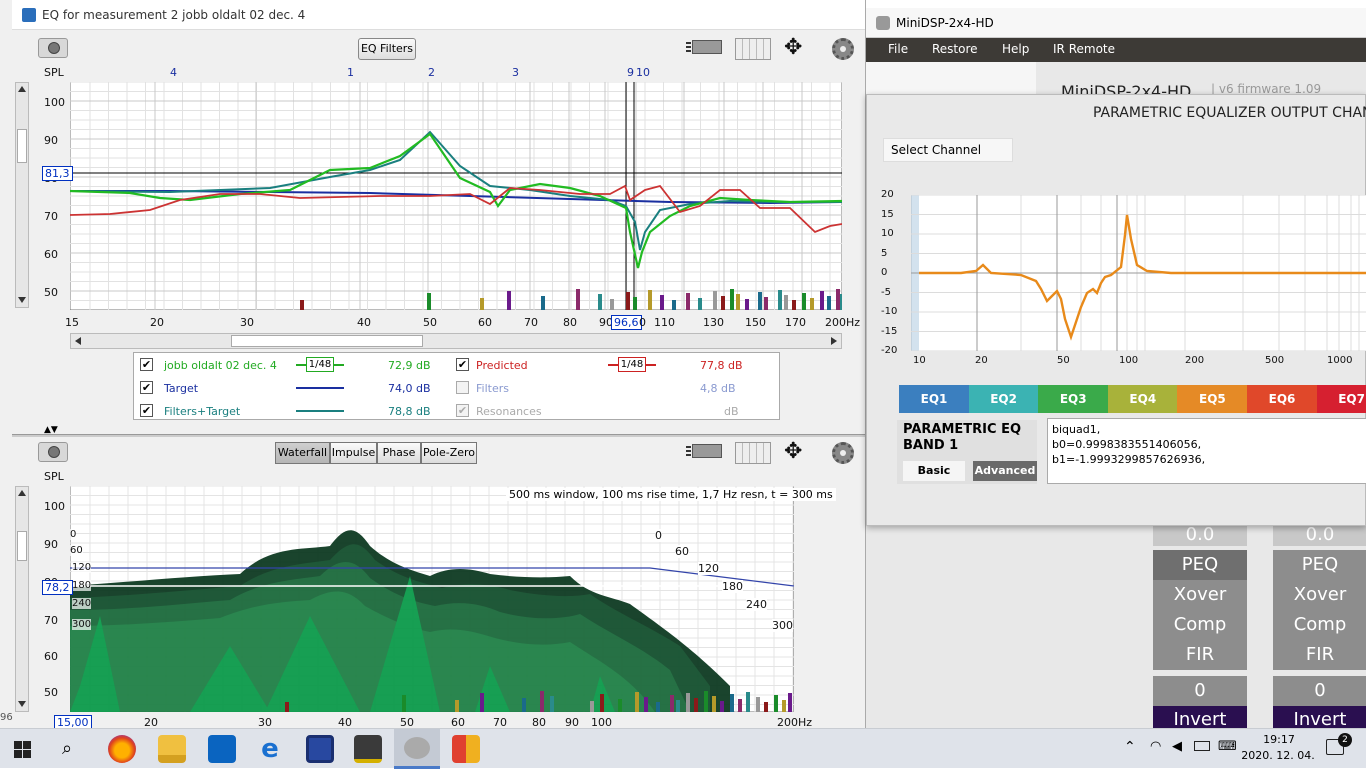  I want to click on clock-time: 19:17, so click(1279, 739).